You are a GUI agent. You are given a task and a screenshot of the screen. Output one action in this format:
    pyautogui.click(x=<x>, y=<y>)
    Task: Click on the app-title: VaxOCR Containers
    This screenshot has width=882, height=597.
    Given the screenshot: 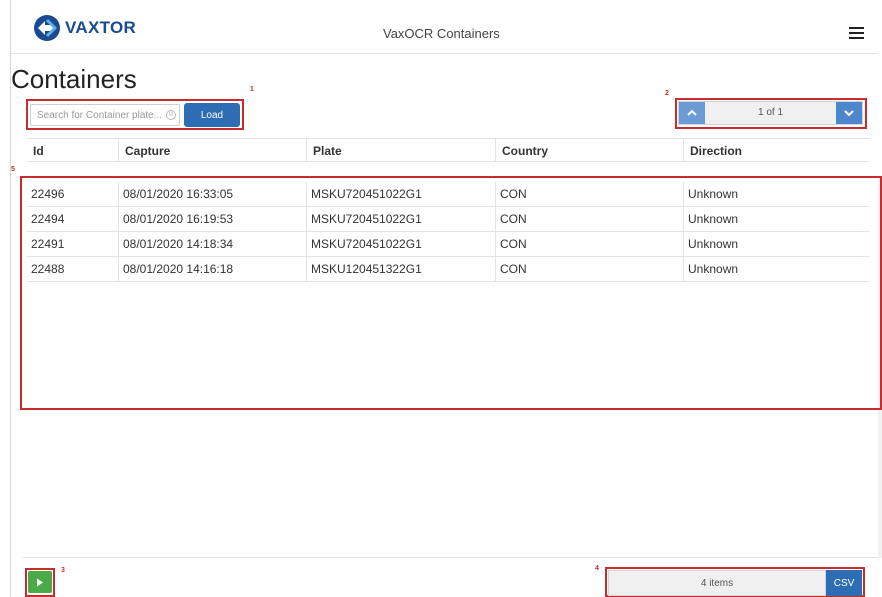 What is the action you would take?
    pyautogui.click(x=441, y=33)
    